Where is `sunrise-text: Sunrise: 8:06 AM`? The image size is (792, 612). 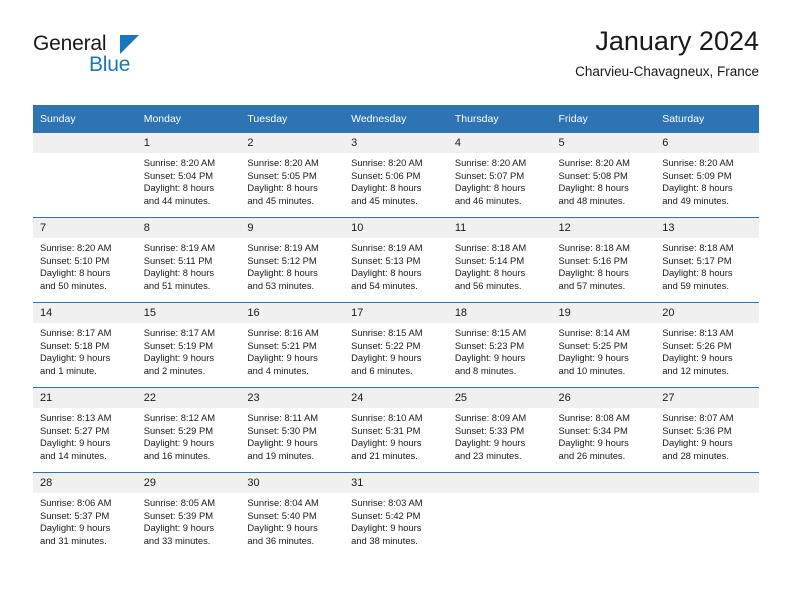 sunrise-text: Sunrise: 8:06 AM is located at coordinates (76, 502).